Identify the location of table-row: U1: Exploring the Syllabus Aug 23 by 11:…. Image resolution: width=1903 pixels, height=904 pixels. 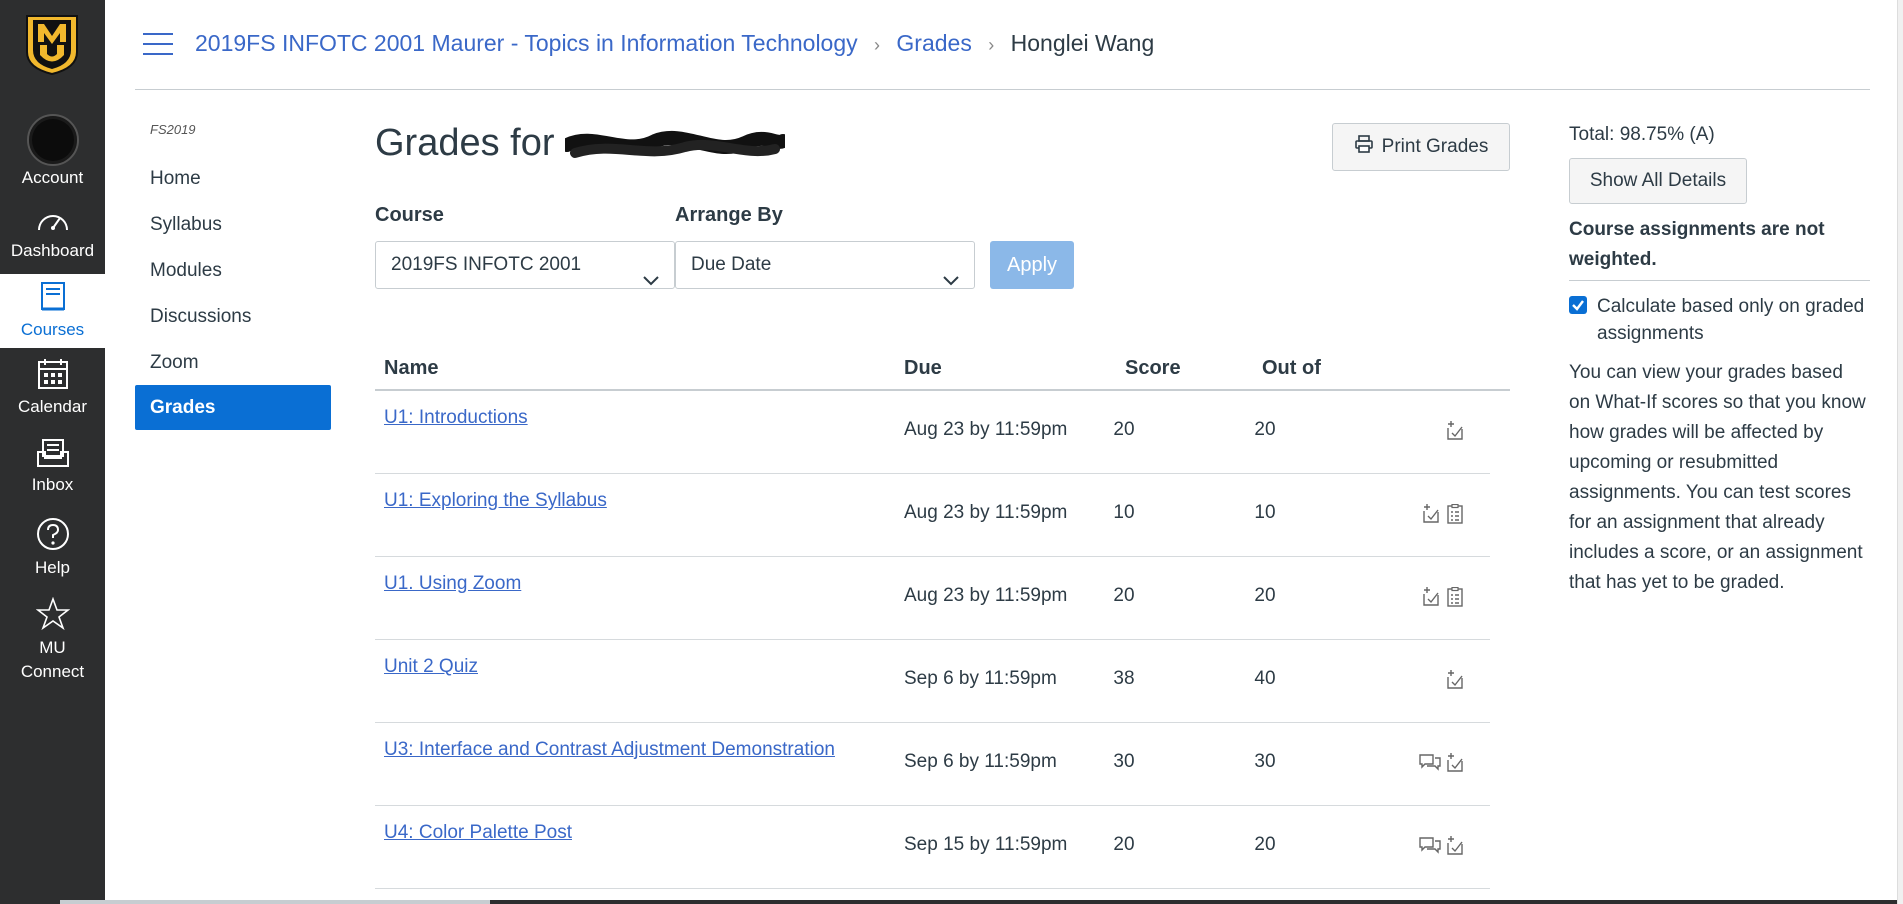
(932, 515).